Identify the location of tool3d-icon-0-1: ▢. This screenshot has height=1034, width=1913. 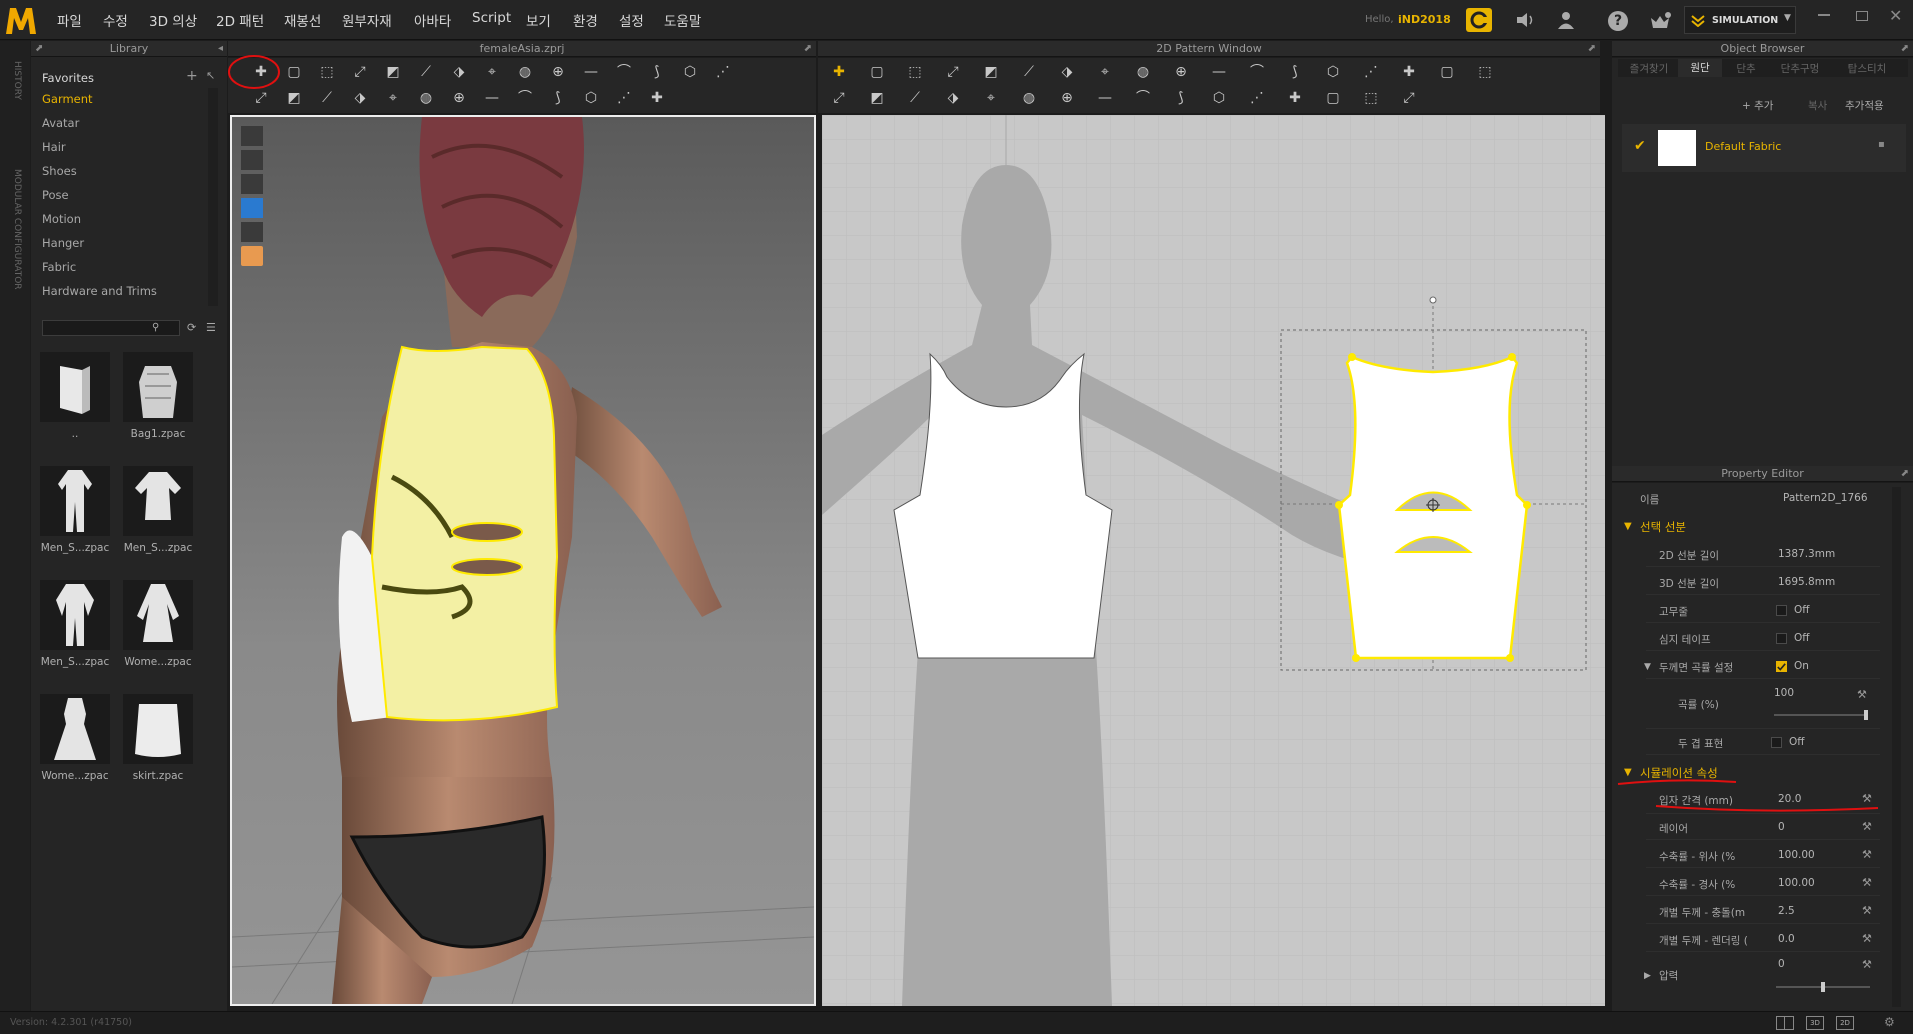
(294, 72).